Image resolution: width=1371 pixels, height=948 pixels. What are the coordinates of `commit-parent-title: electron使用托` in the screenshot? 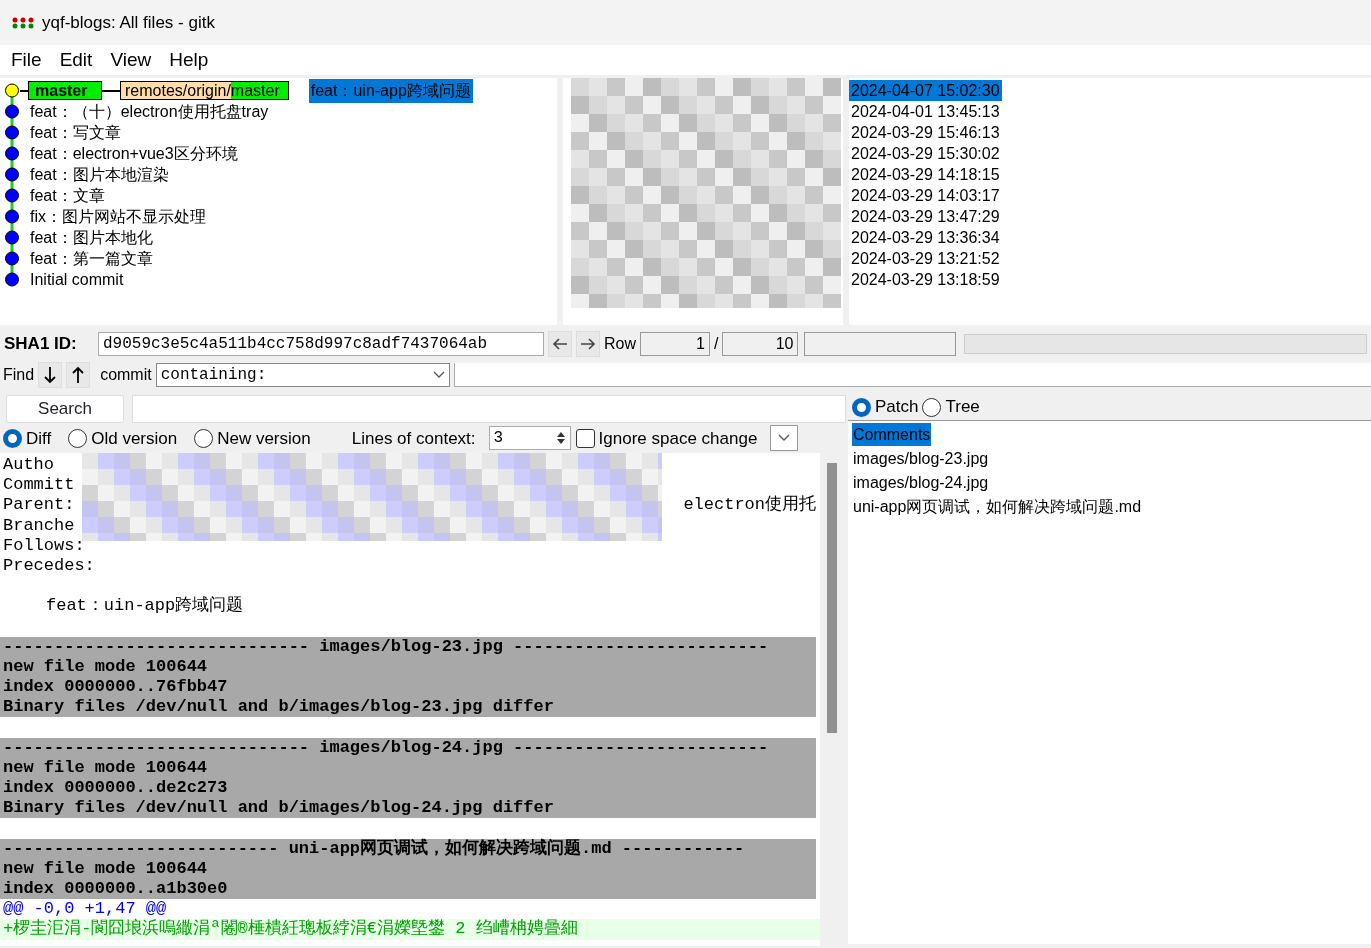 It's located at (750, 505).